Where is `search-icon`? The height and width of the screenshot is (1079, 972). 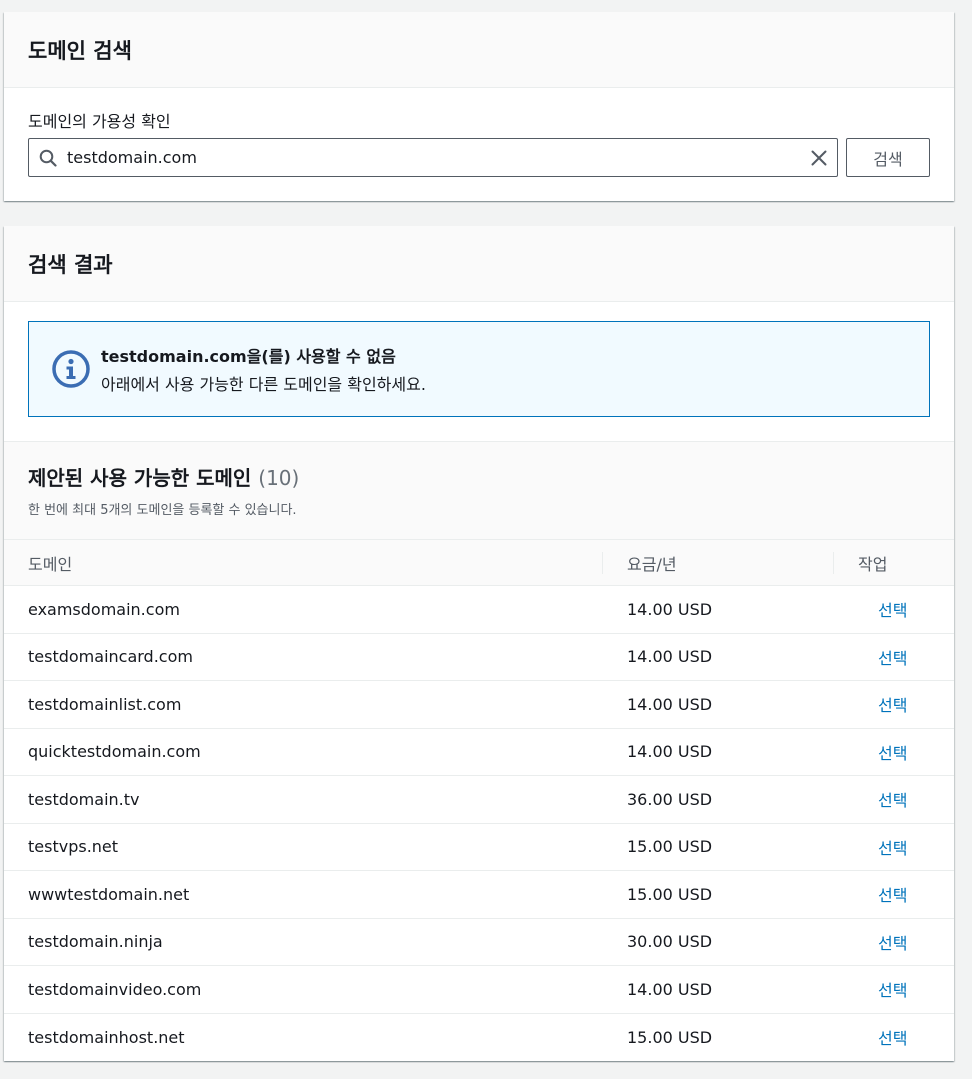
search-icon is located at coordinates (48, 157).